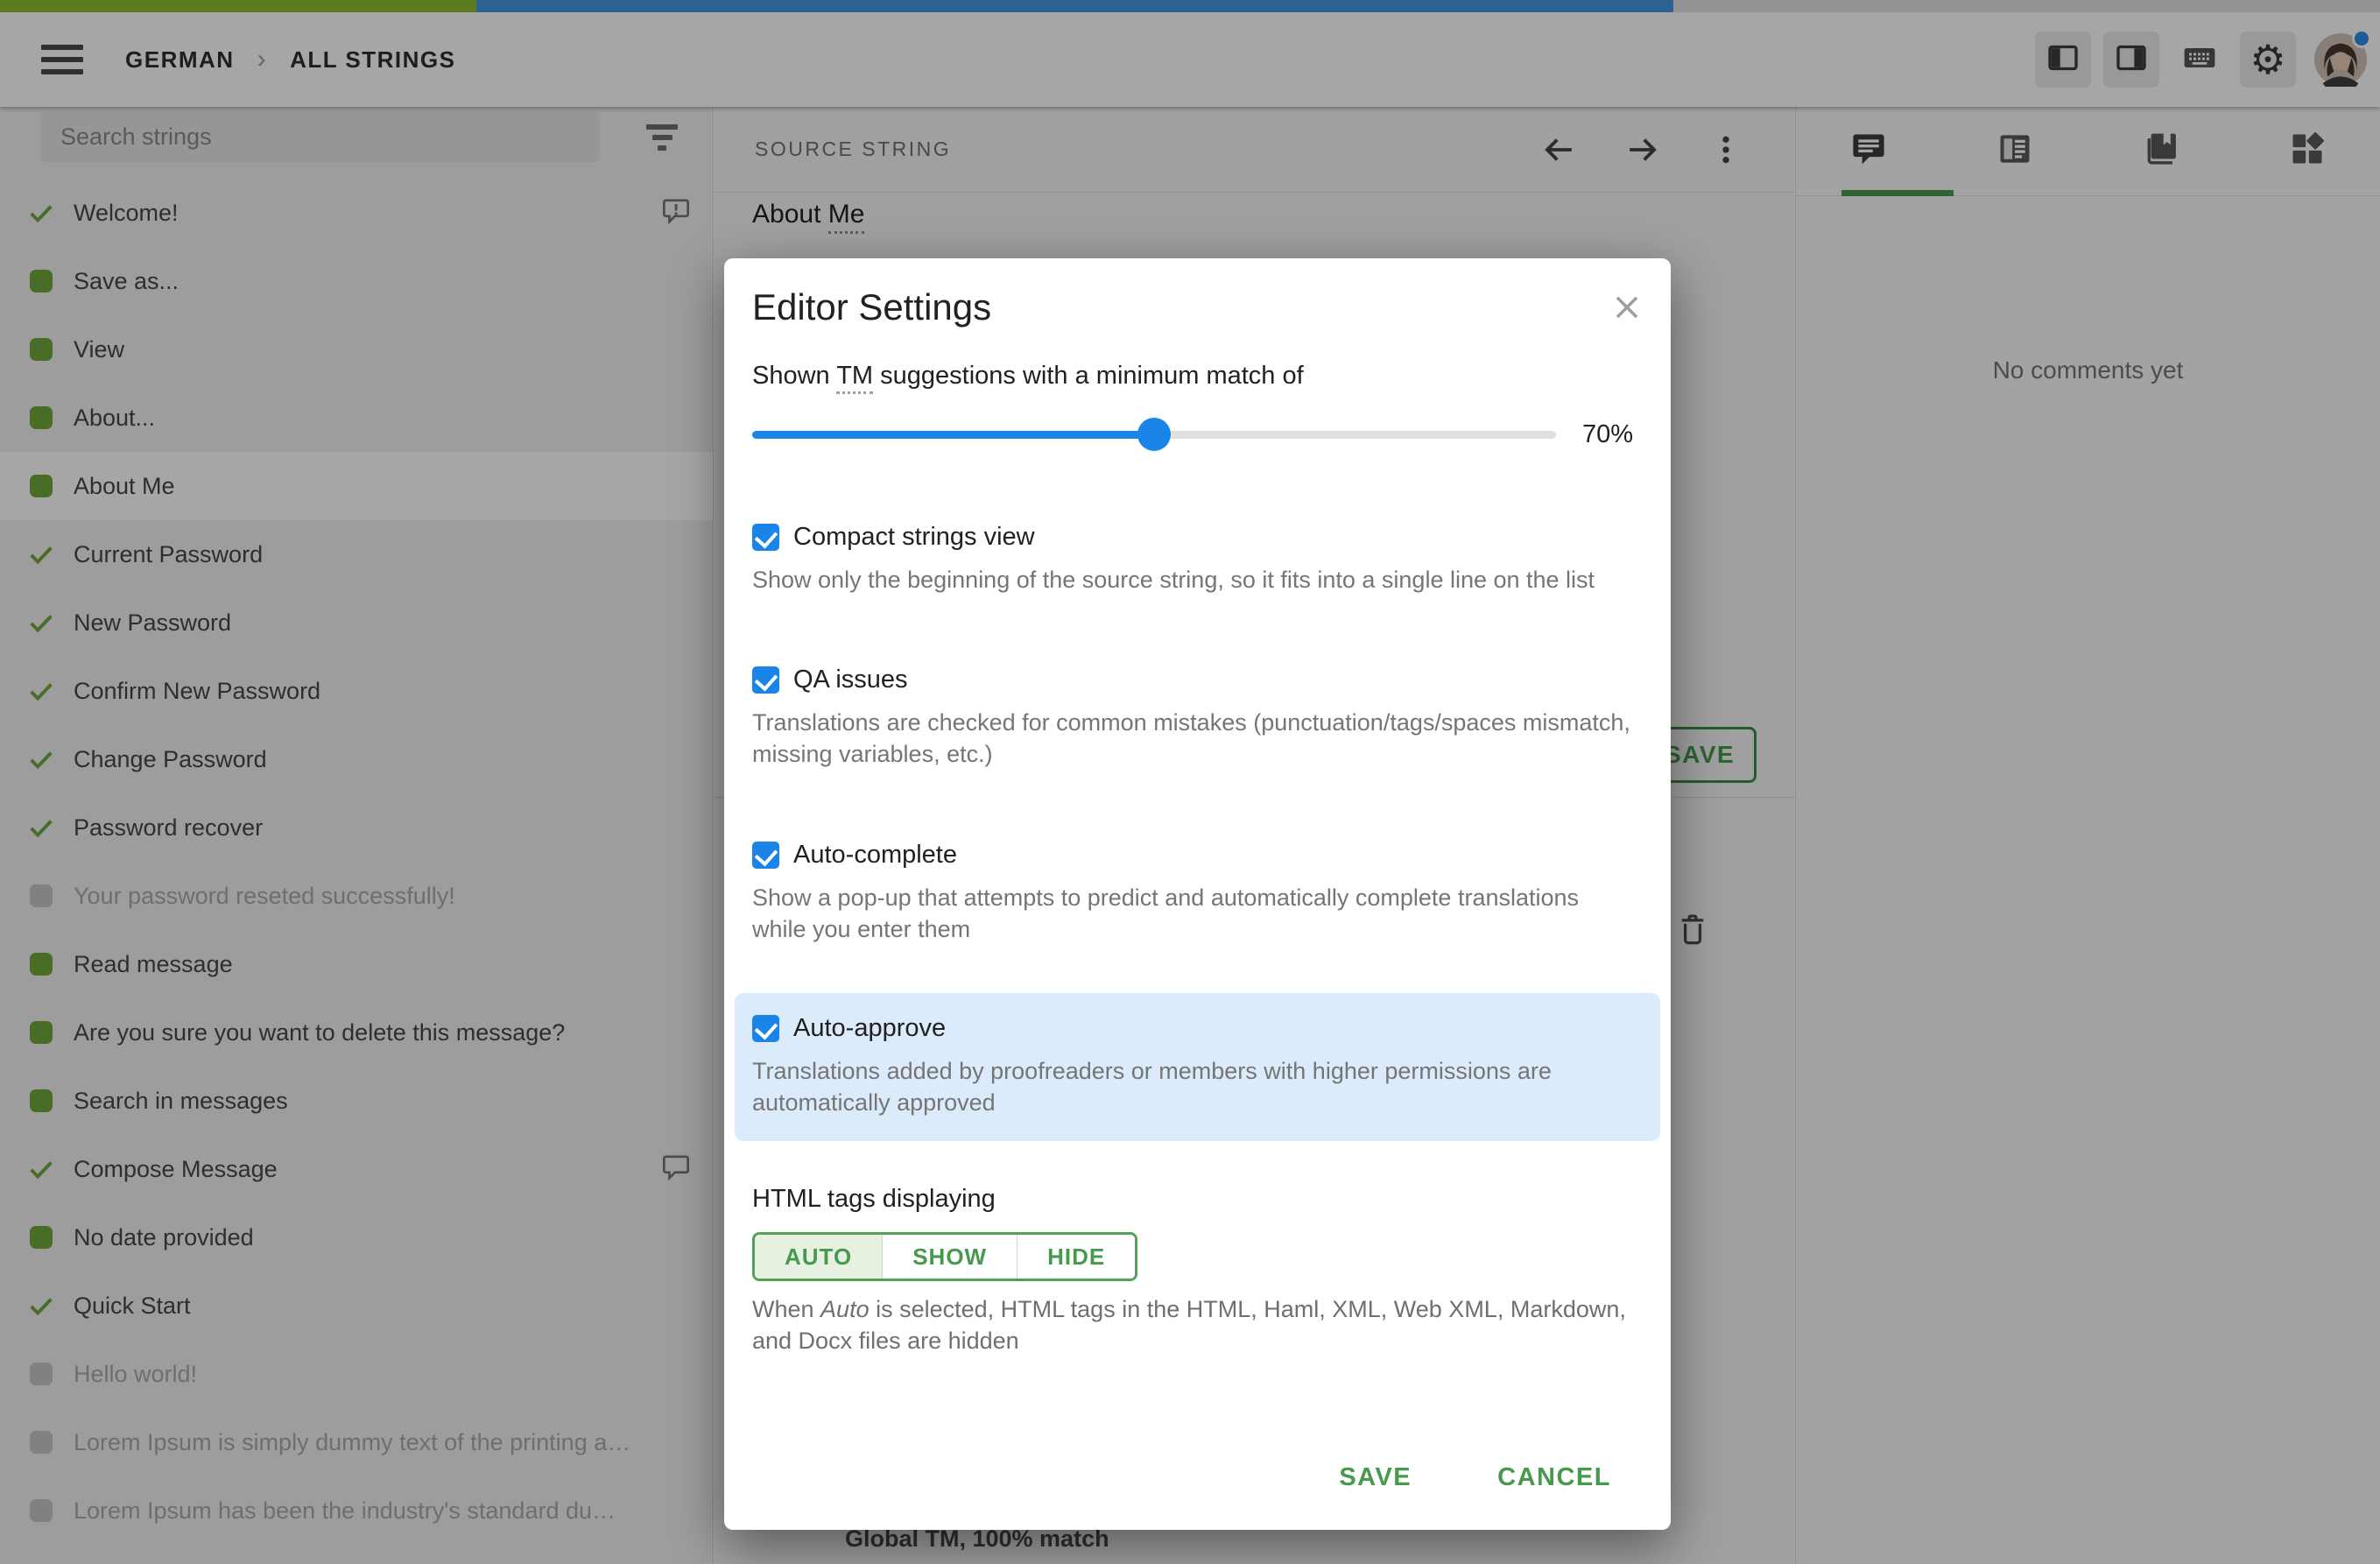  I want to click on html-tags-option-hide: HIDE, so click(1076, 1257).